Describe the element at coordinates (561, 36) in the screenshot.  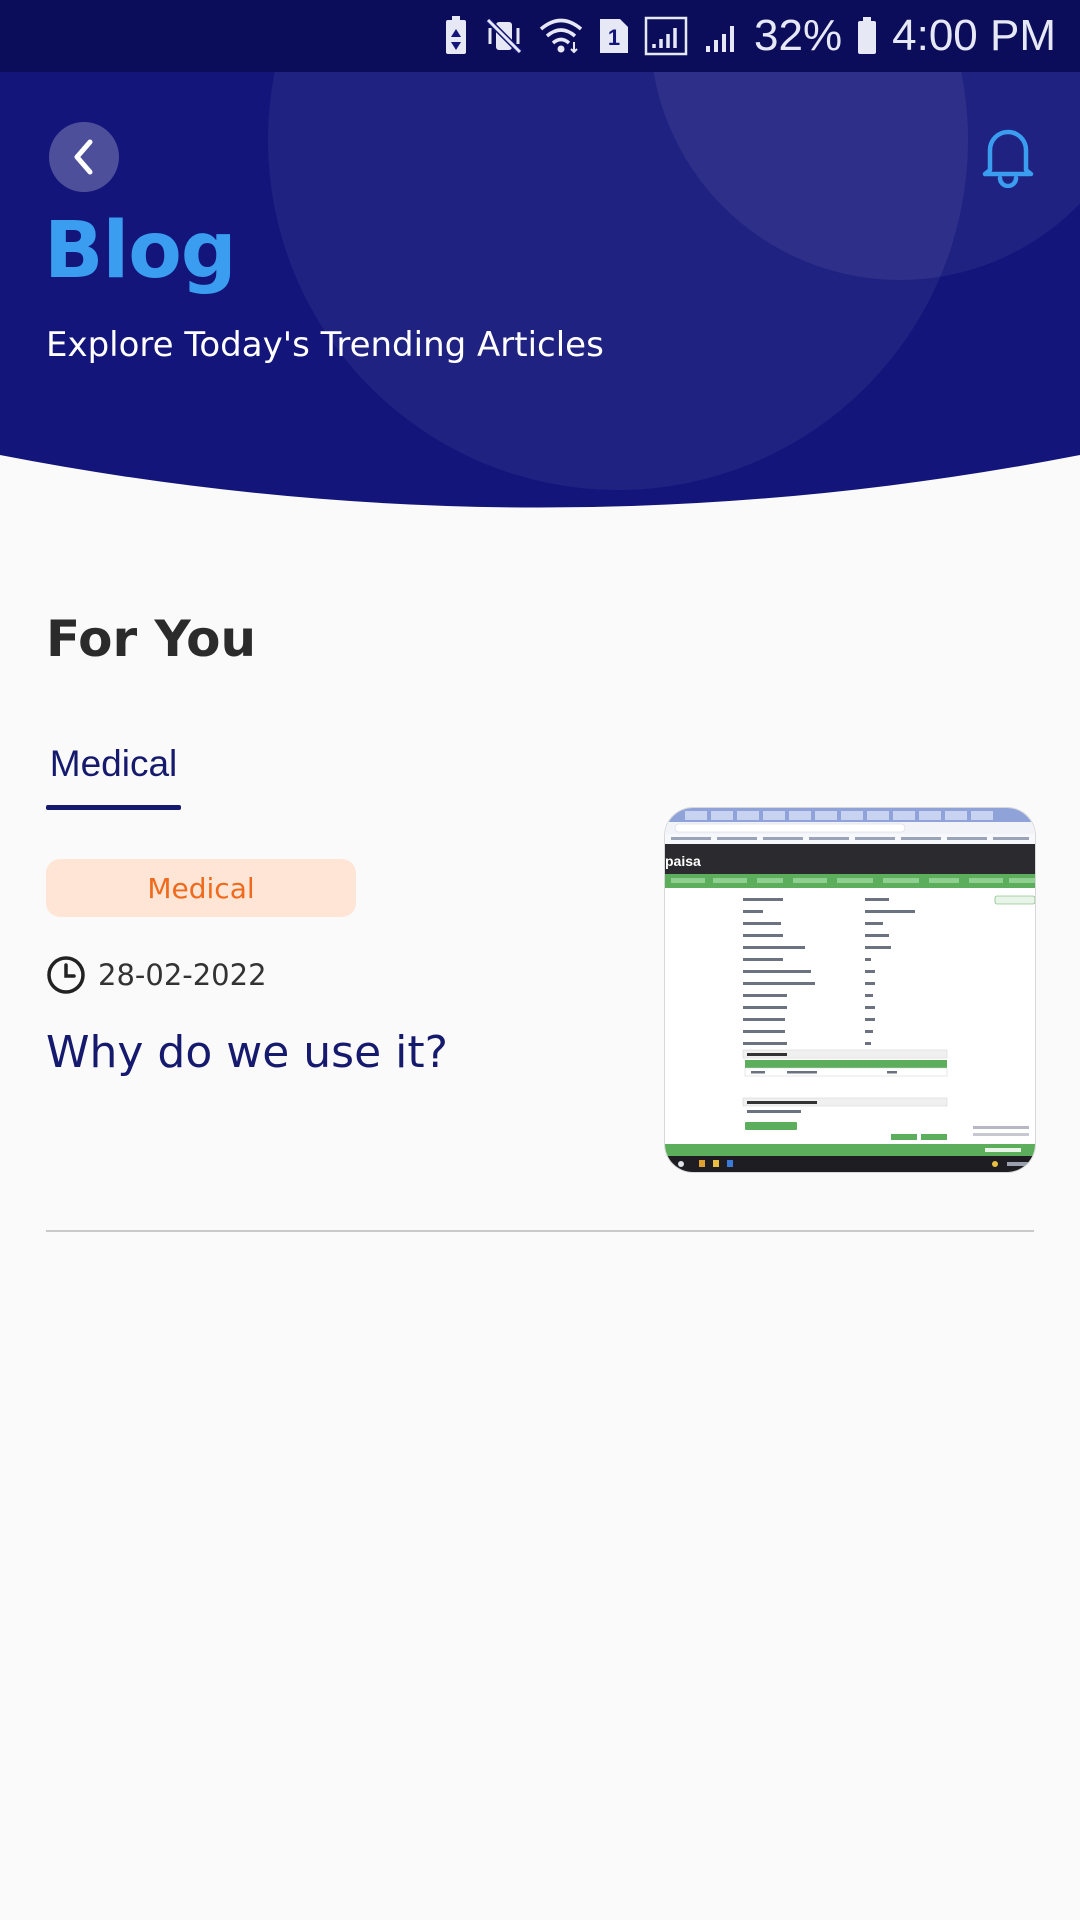
I see `wifi-icon` at that location.